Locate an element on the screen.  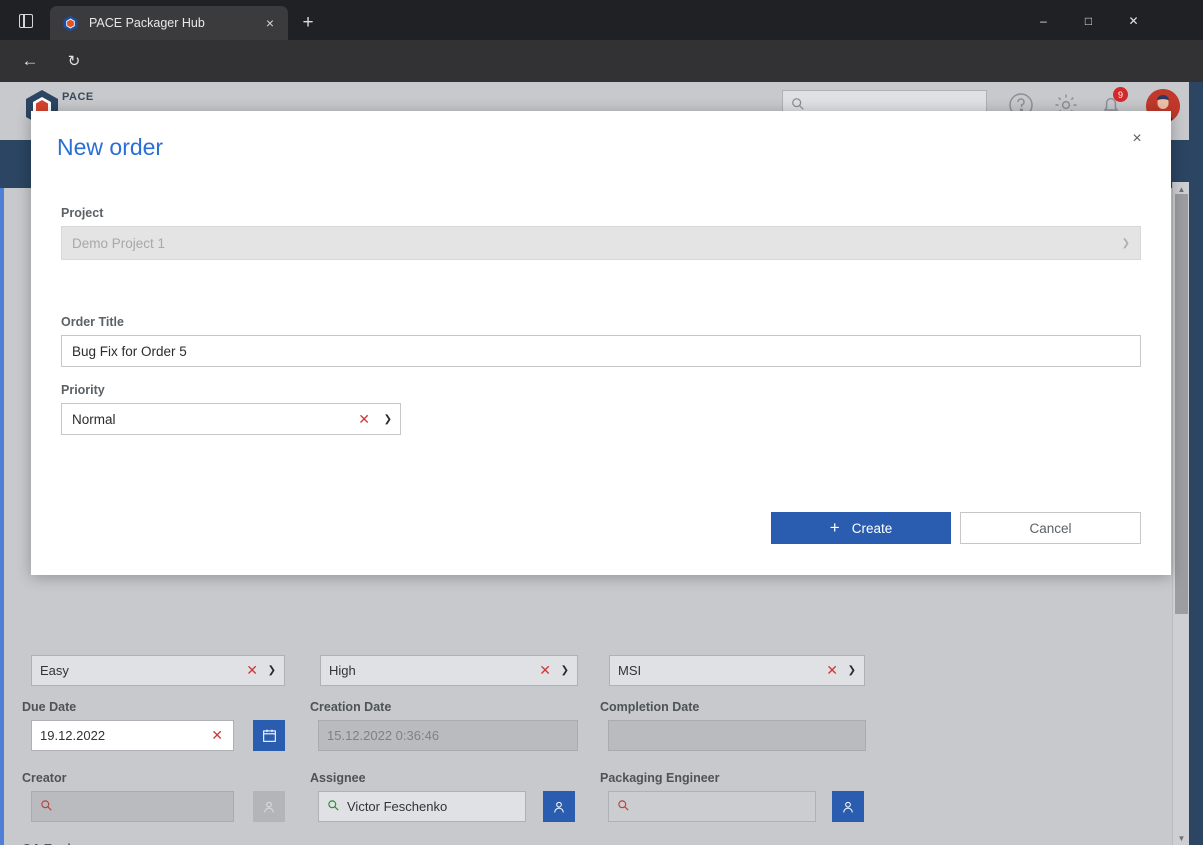
package-type-select: MSI ✕ ❯ is located at coordinates (737, 670).